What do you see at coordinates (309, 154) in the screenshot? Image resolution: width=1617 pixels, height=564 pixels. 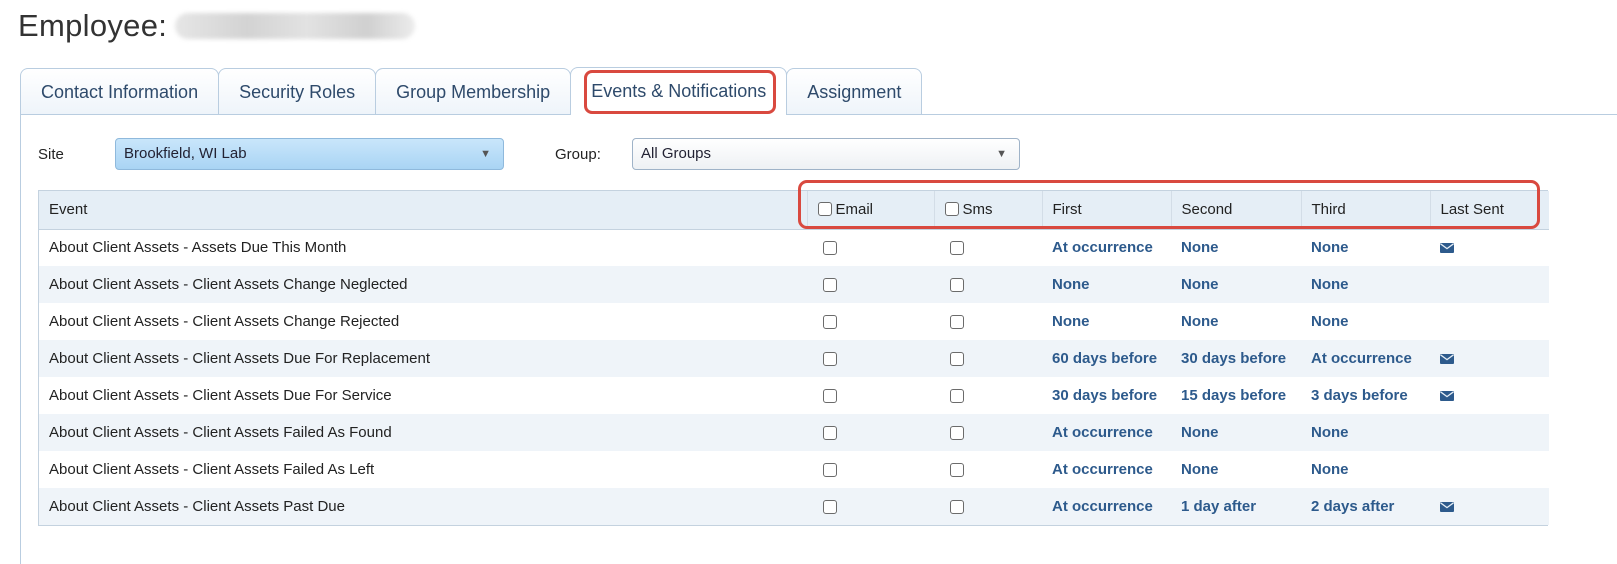 I see `site-select: Brookfield, WI Lab ▼` at bounding box center [309, 154].